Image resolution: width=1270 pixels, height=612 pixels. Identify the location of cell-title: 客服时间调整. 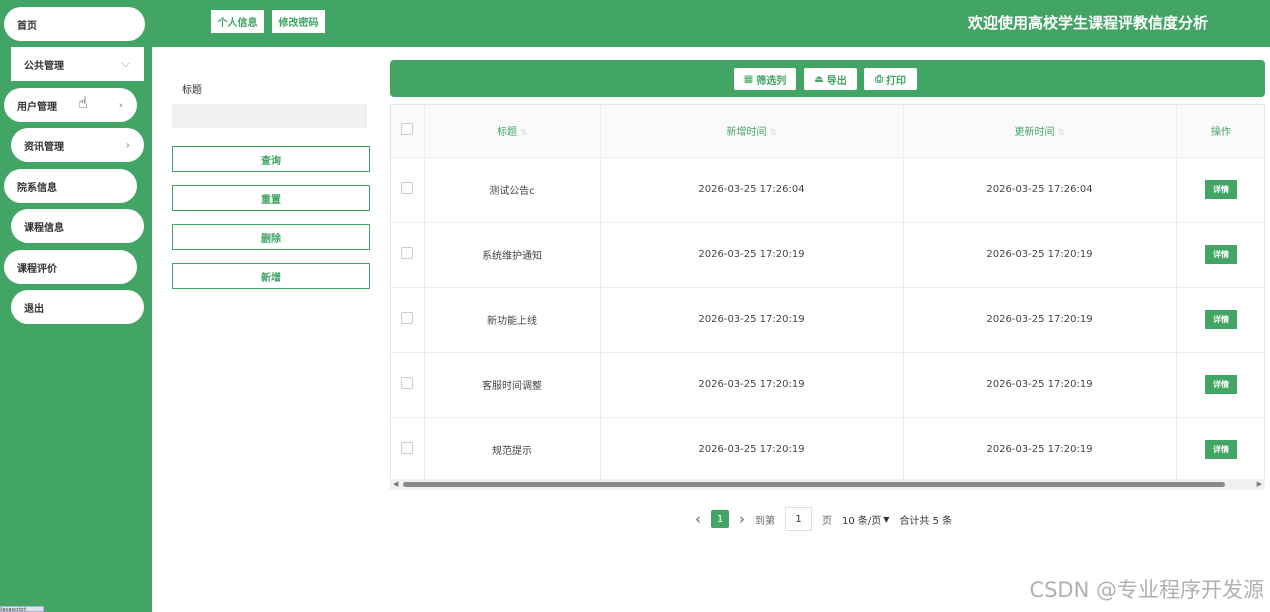
(512, 385).